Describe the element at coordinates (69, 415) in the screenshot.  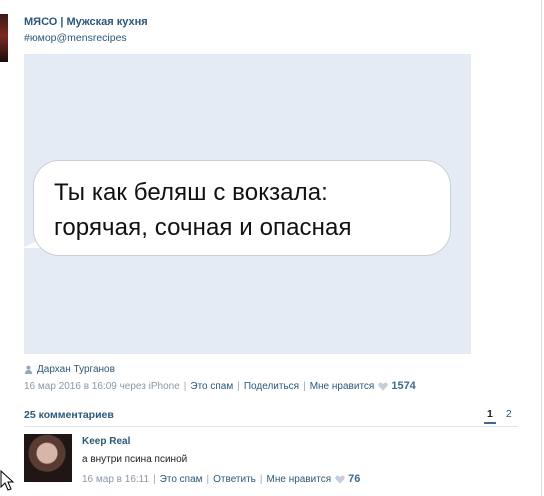
I see `comments-count: 25 комментариев` at that location.